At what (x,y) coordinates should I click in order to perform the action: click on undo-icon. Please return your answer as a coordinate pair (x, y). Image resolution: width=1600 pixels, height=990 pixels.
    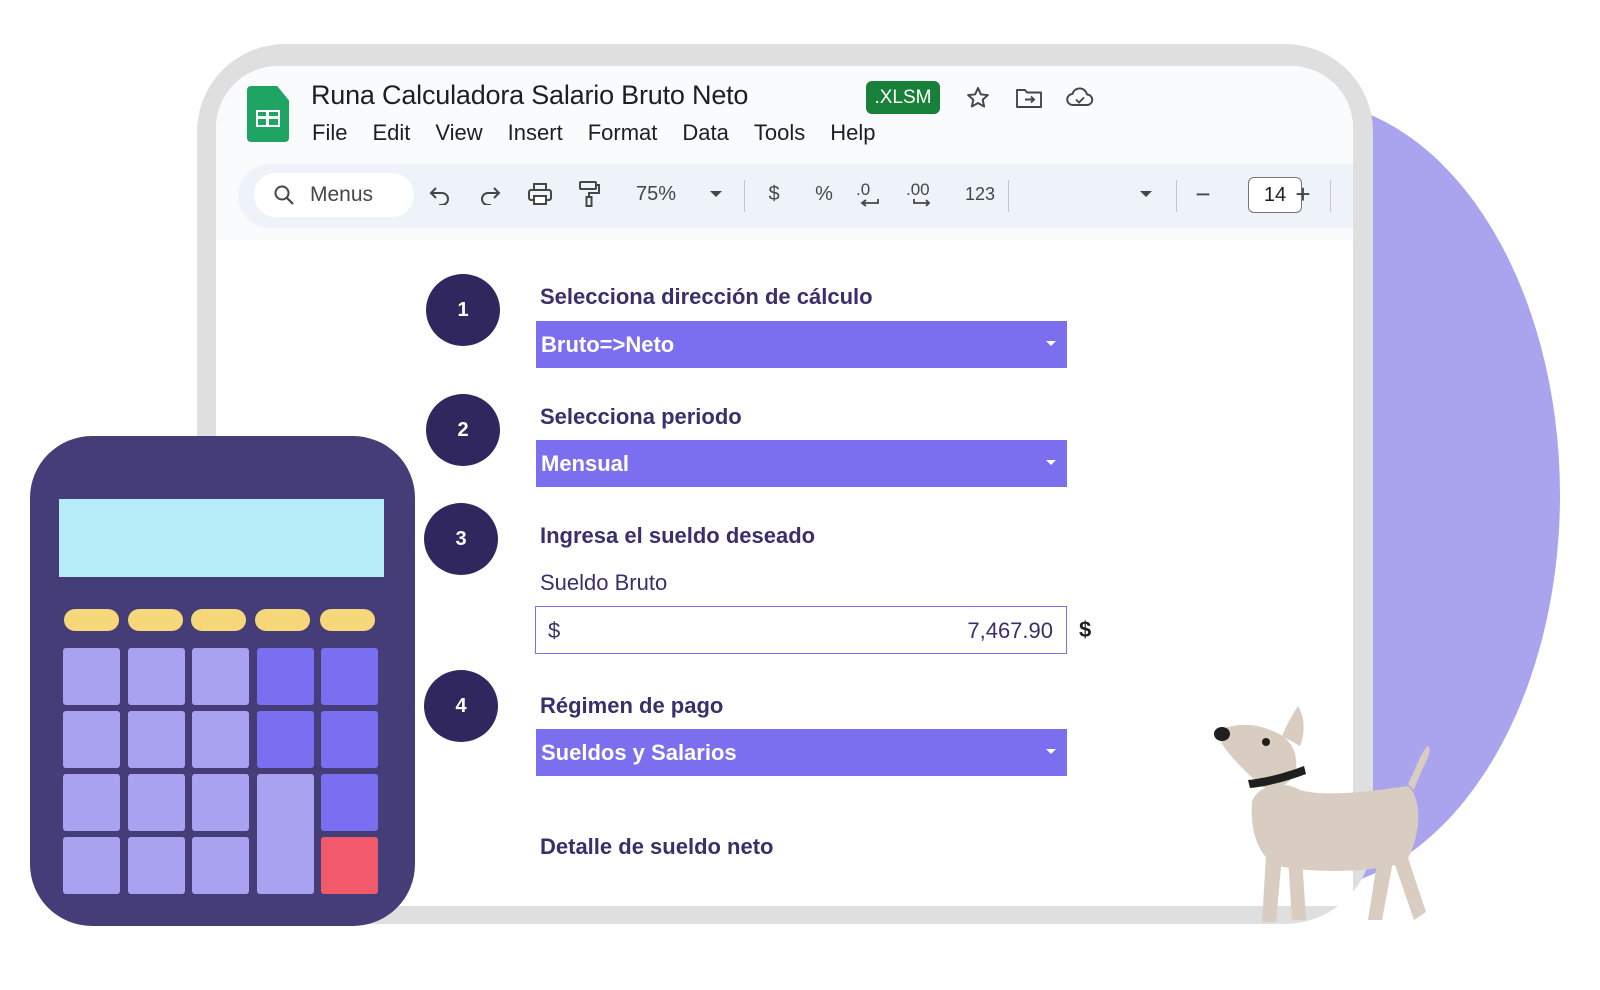
    Looking at the image, I should click on (440, 194).